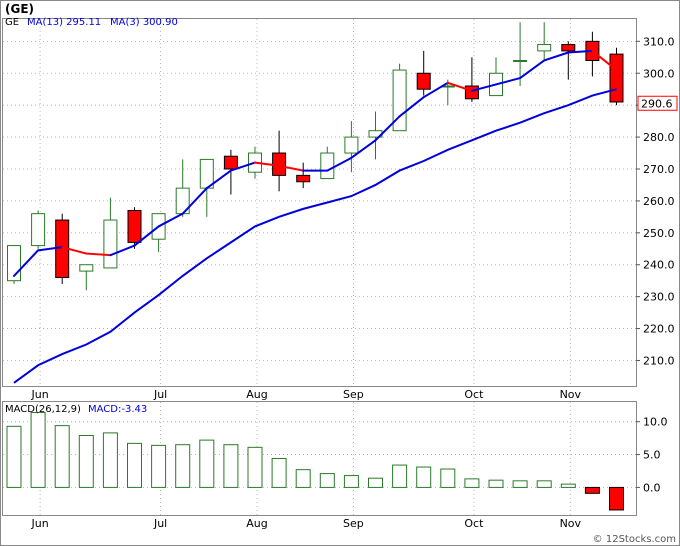 The width and height of the screenshot is (680, 546). What do you see at coordinates (144, 22) in the screenshot?
I see `price-legend-item: MA(3) 300.90` at bounding box center [144, 22].